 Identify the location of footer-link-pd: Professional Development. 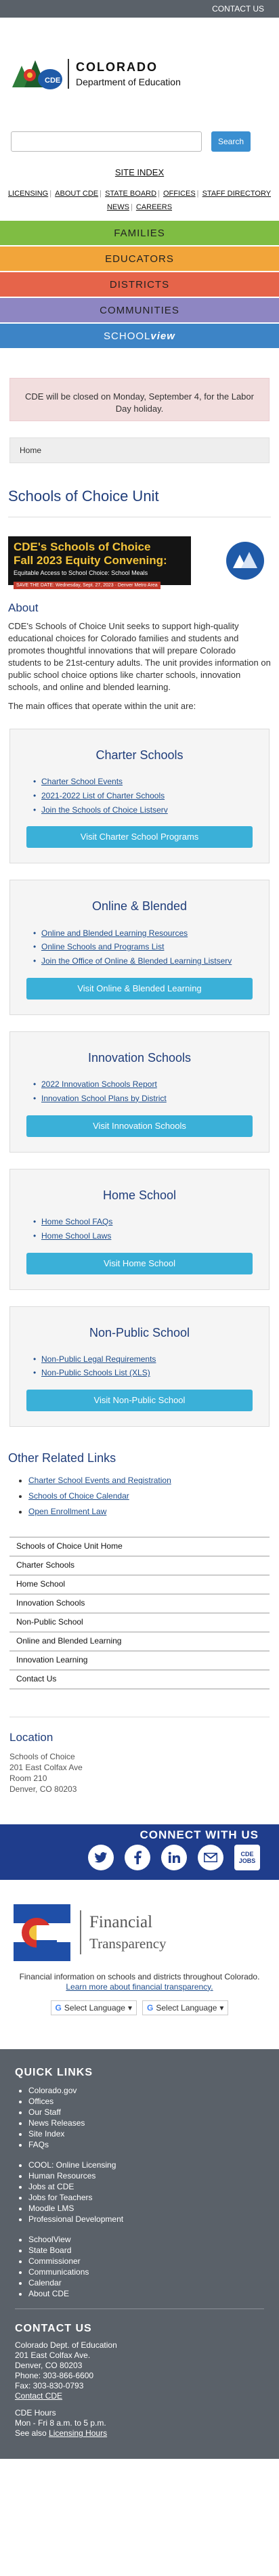
(75, 2219).